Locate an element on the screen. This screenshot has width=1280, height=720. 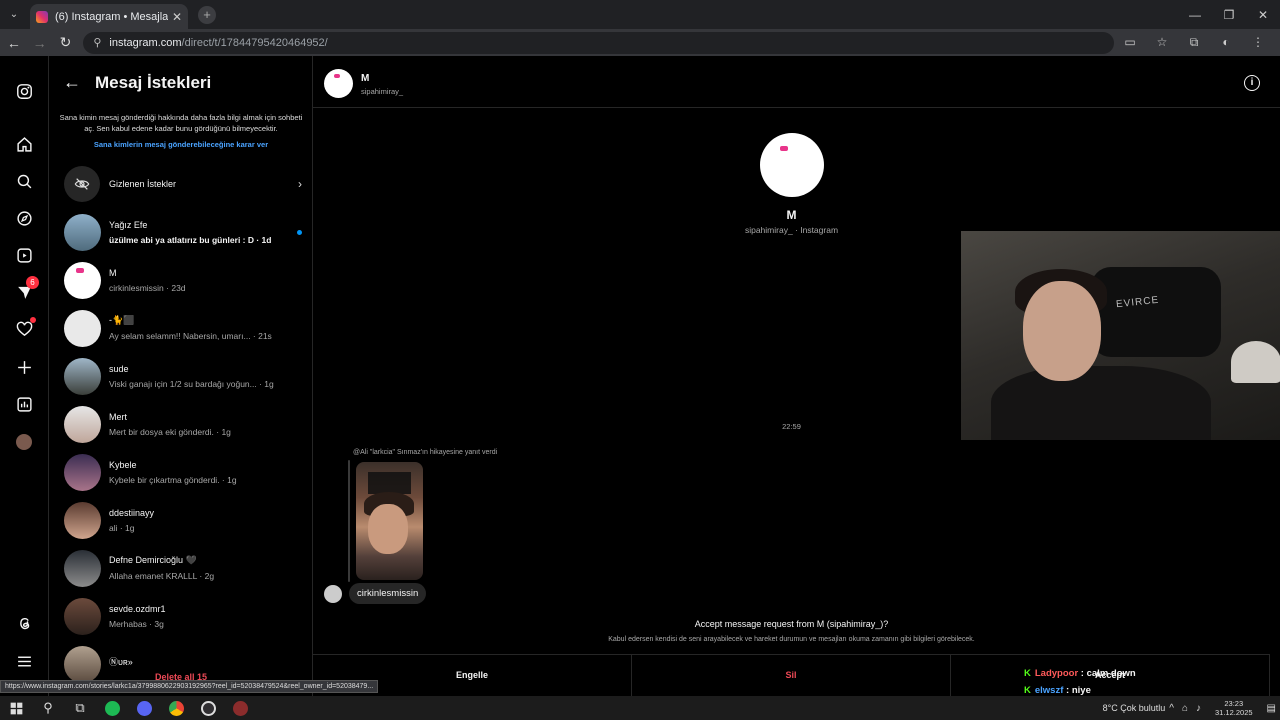
message-bubble: cirkinlesmissin is located at coordinates (388, 593).